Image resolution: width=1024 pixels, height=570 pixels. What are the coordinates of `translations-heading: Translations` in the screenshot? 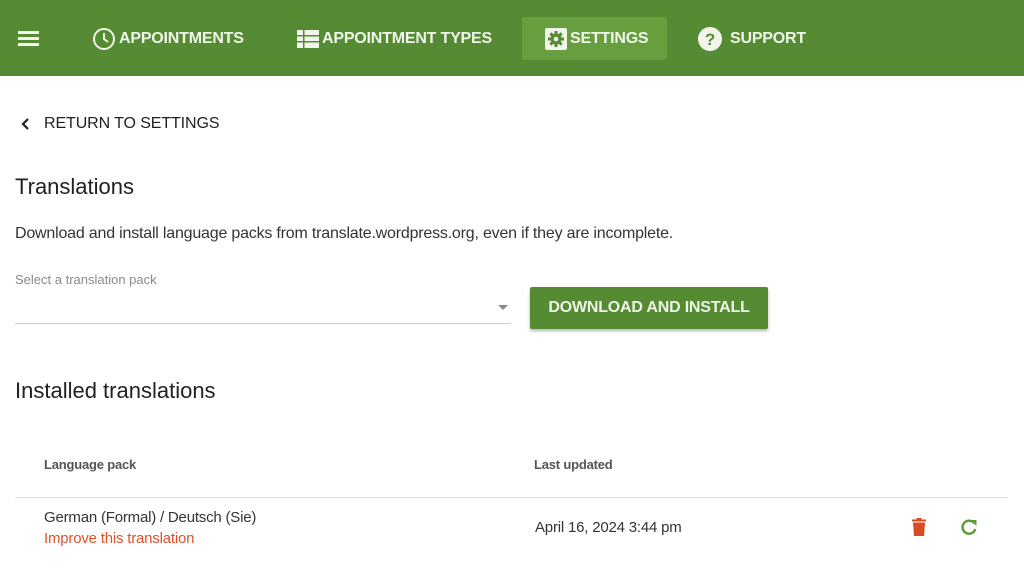 It's located at (75, 186).